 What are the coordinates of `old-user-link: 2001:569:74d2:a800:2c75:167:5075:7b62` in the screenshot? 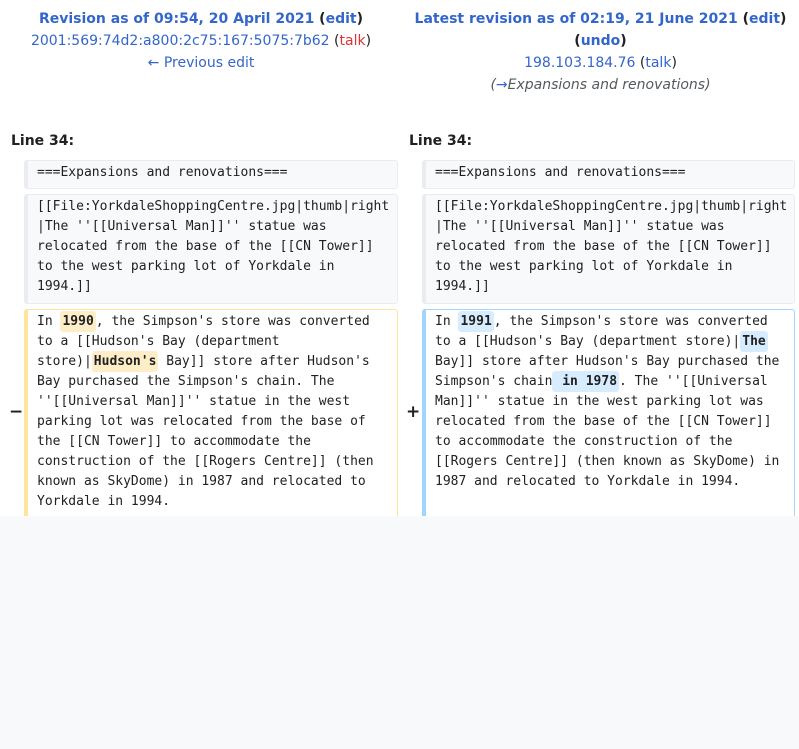 It's located at (180, 41).